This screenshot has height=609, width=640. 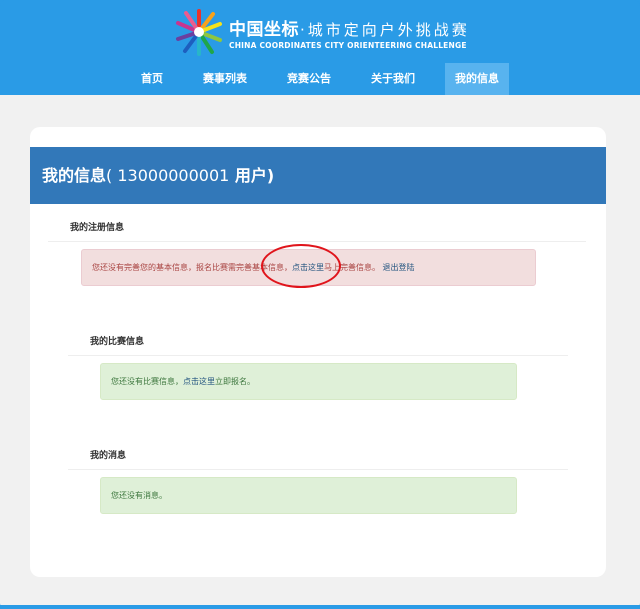 I want to click on competition-alert: 您还没有比赛信息，点击这里立即报名。, so click(x=308, y=381).